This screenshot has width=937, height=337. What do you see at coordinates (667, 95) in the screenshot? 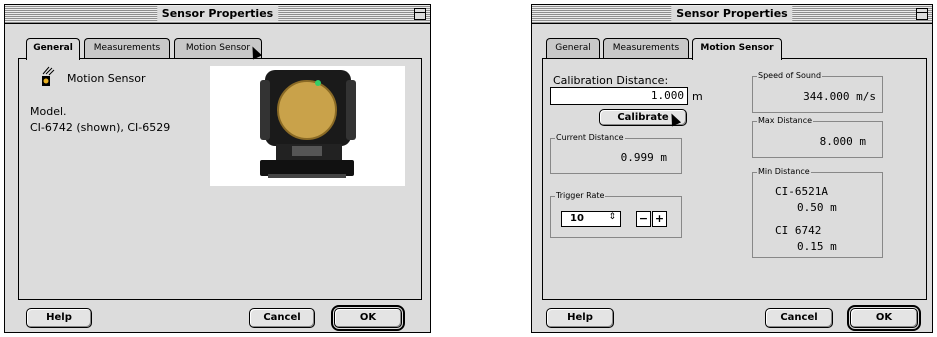
I see `calibration-distance-value: 1.000` at bounding box center [667, 95].